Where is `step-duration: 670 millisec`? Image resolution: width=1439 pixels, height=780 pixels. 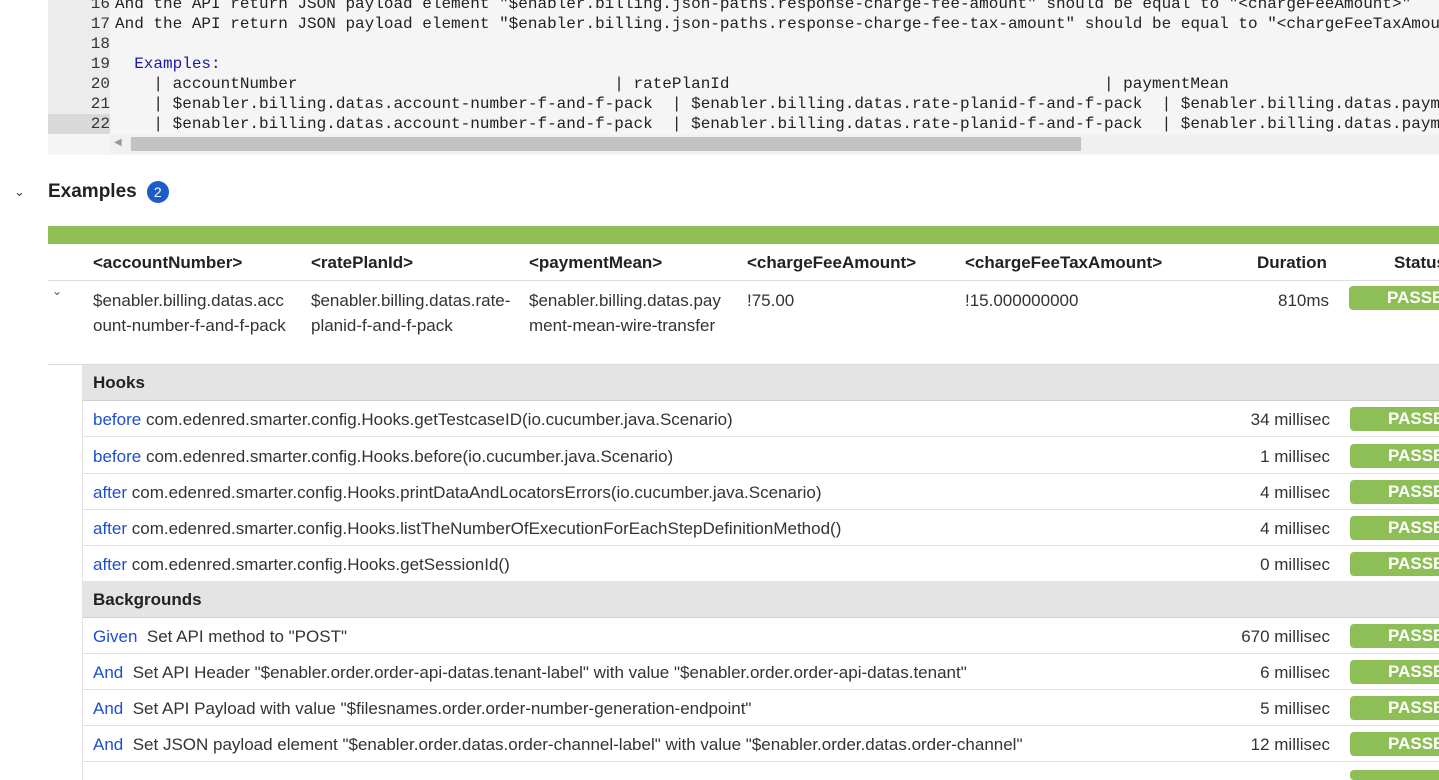 step-duration: 670 millisec is located at coordinates (1285, 636).